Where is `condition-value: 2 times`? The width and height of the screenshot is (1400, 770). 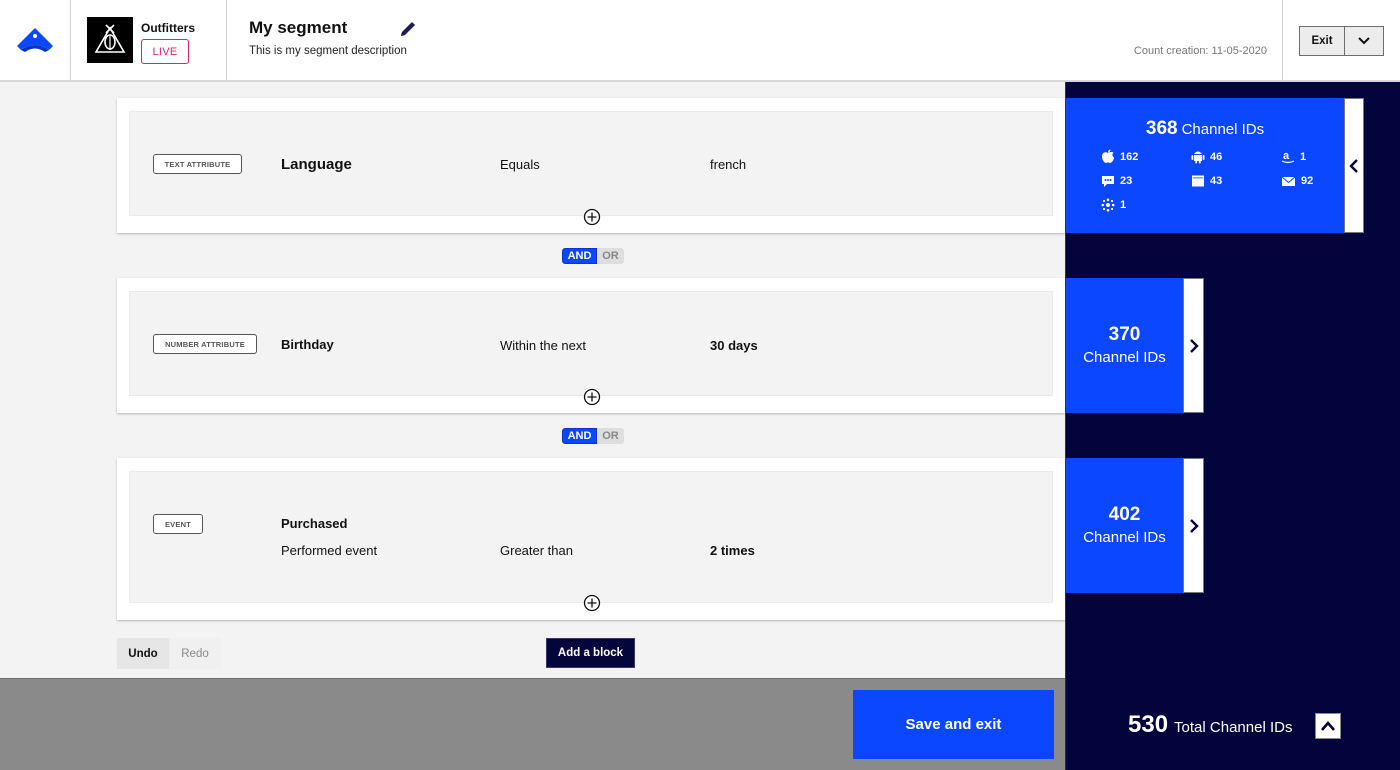
condition-value: 2 times is located at coordinates (732, 550).